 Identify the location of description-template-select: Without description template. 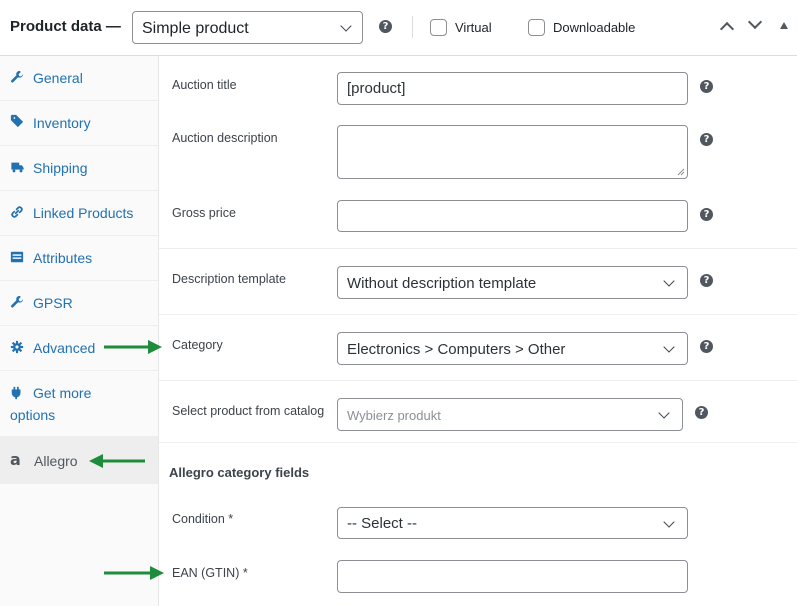
(512, 282).